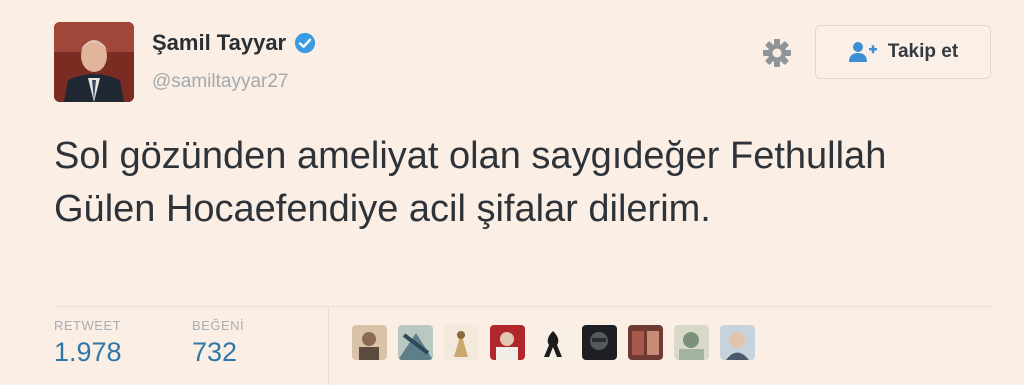 Image resolution: width=1024 pixels, height=385 pixels. I want to click on retweet-count: 1.978, so click(88, 352).